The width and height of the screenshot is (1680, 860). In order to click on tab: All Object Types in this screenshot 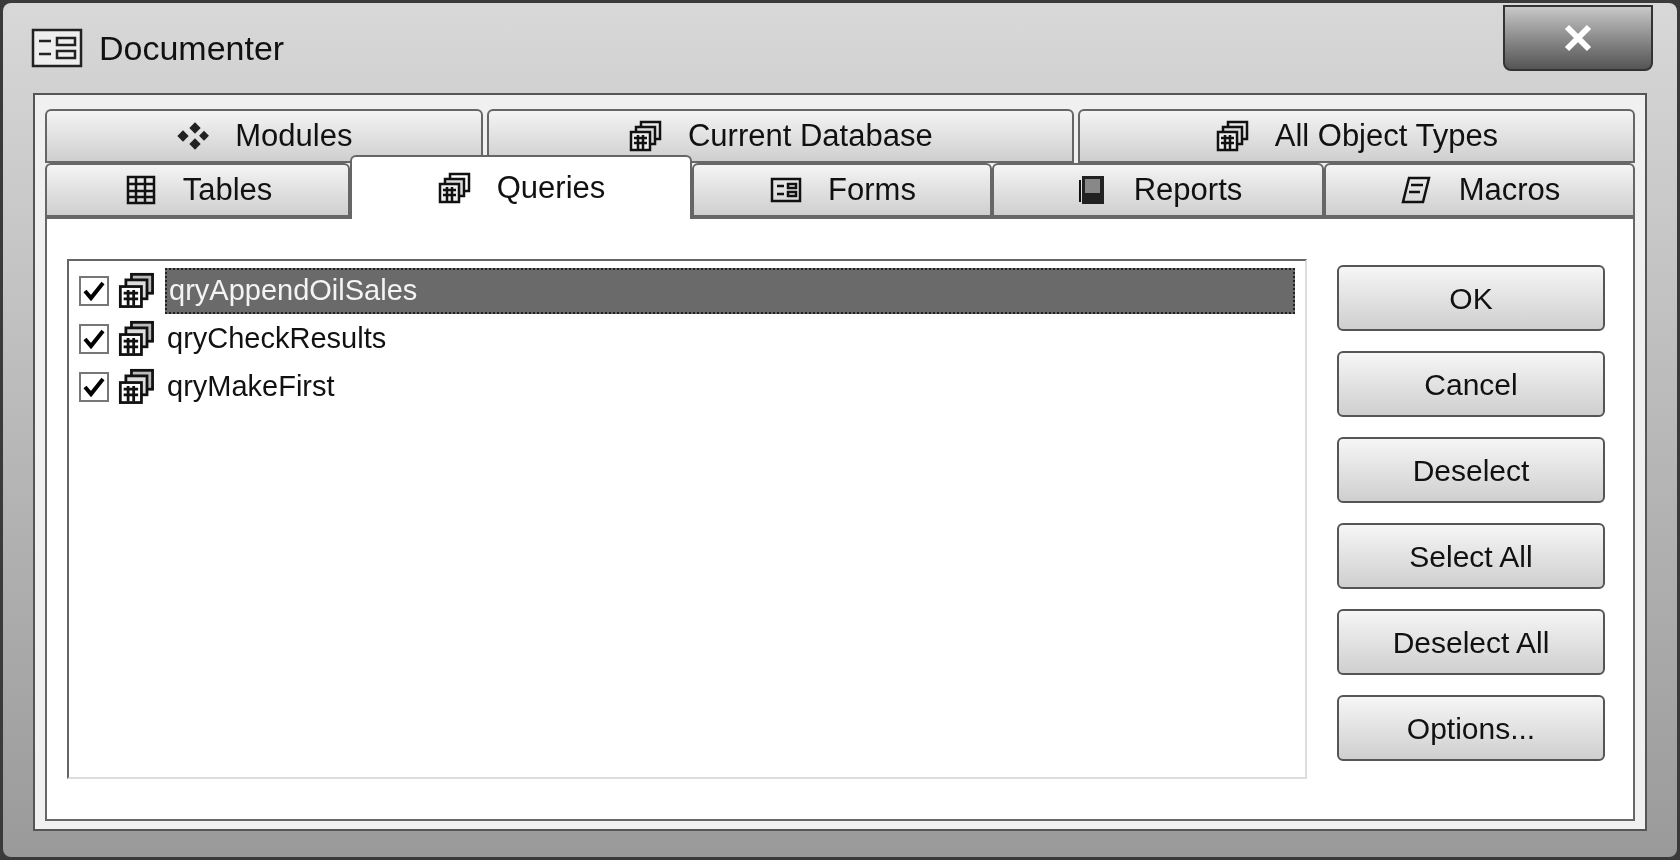, I will do `click(1356, 136)`.